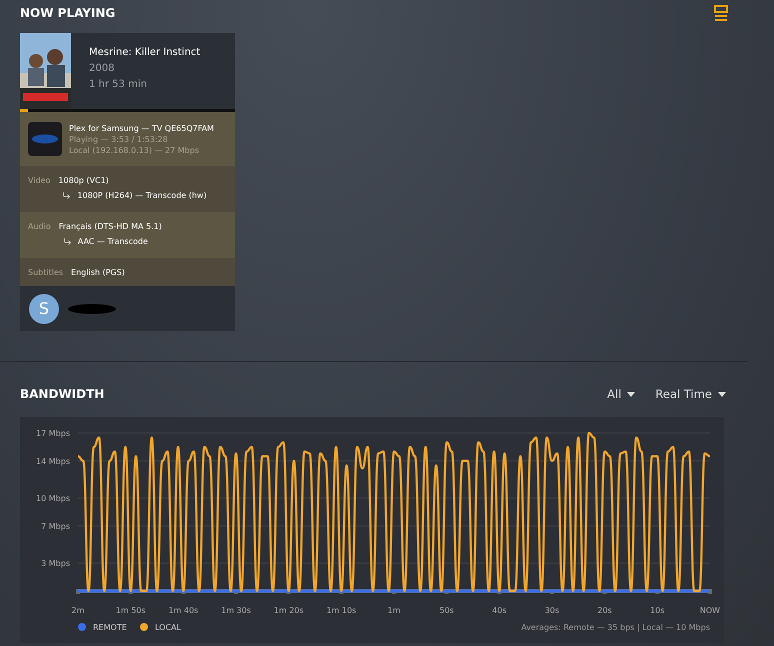  Describe the element at coordinates (552, 610) in the screenshot. I see `x-tick-label: 30s` at that location.